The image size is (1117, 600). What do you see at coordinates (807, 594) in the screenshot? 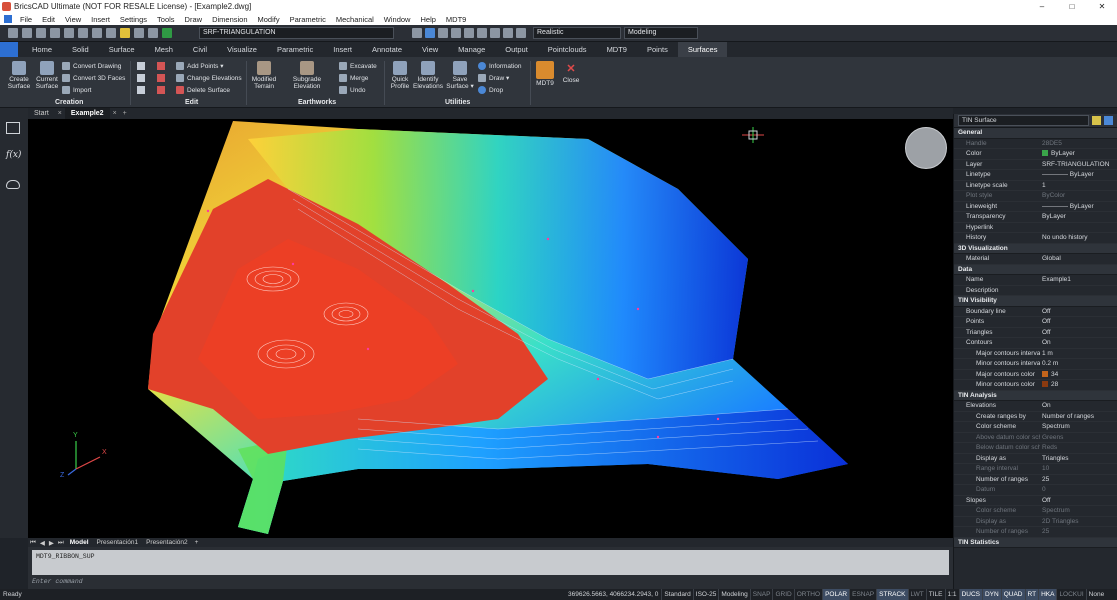
I see `status-toggle-ortho: ORTHO` at bounding box center [807, 594].